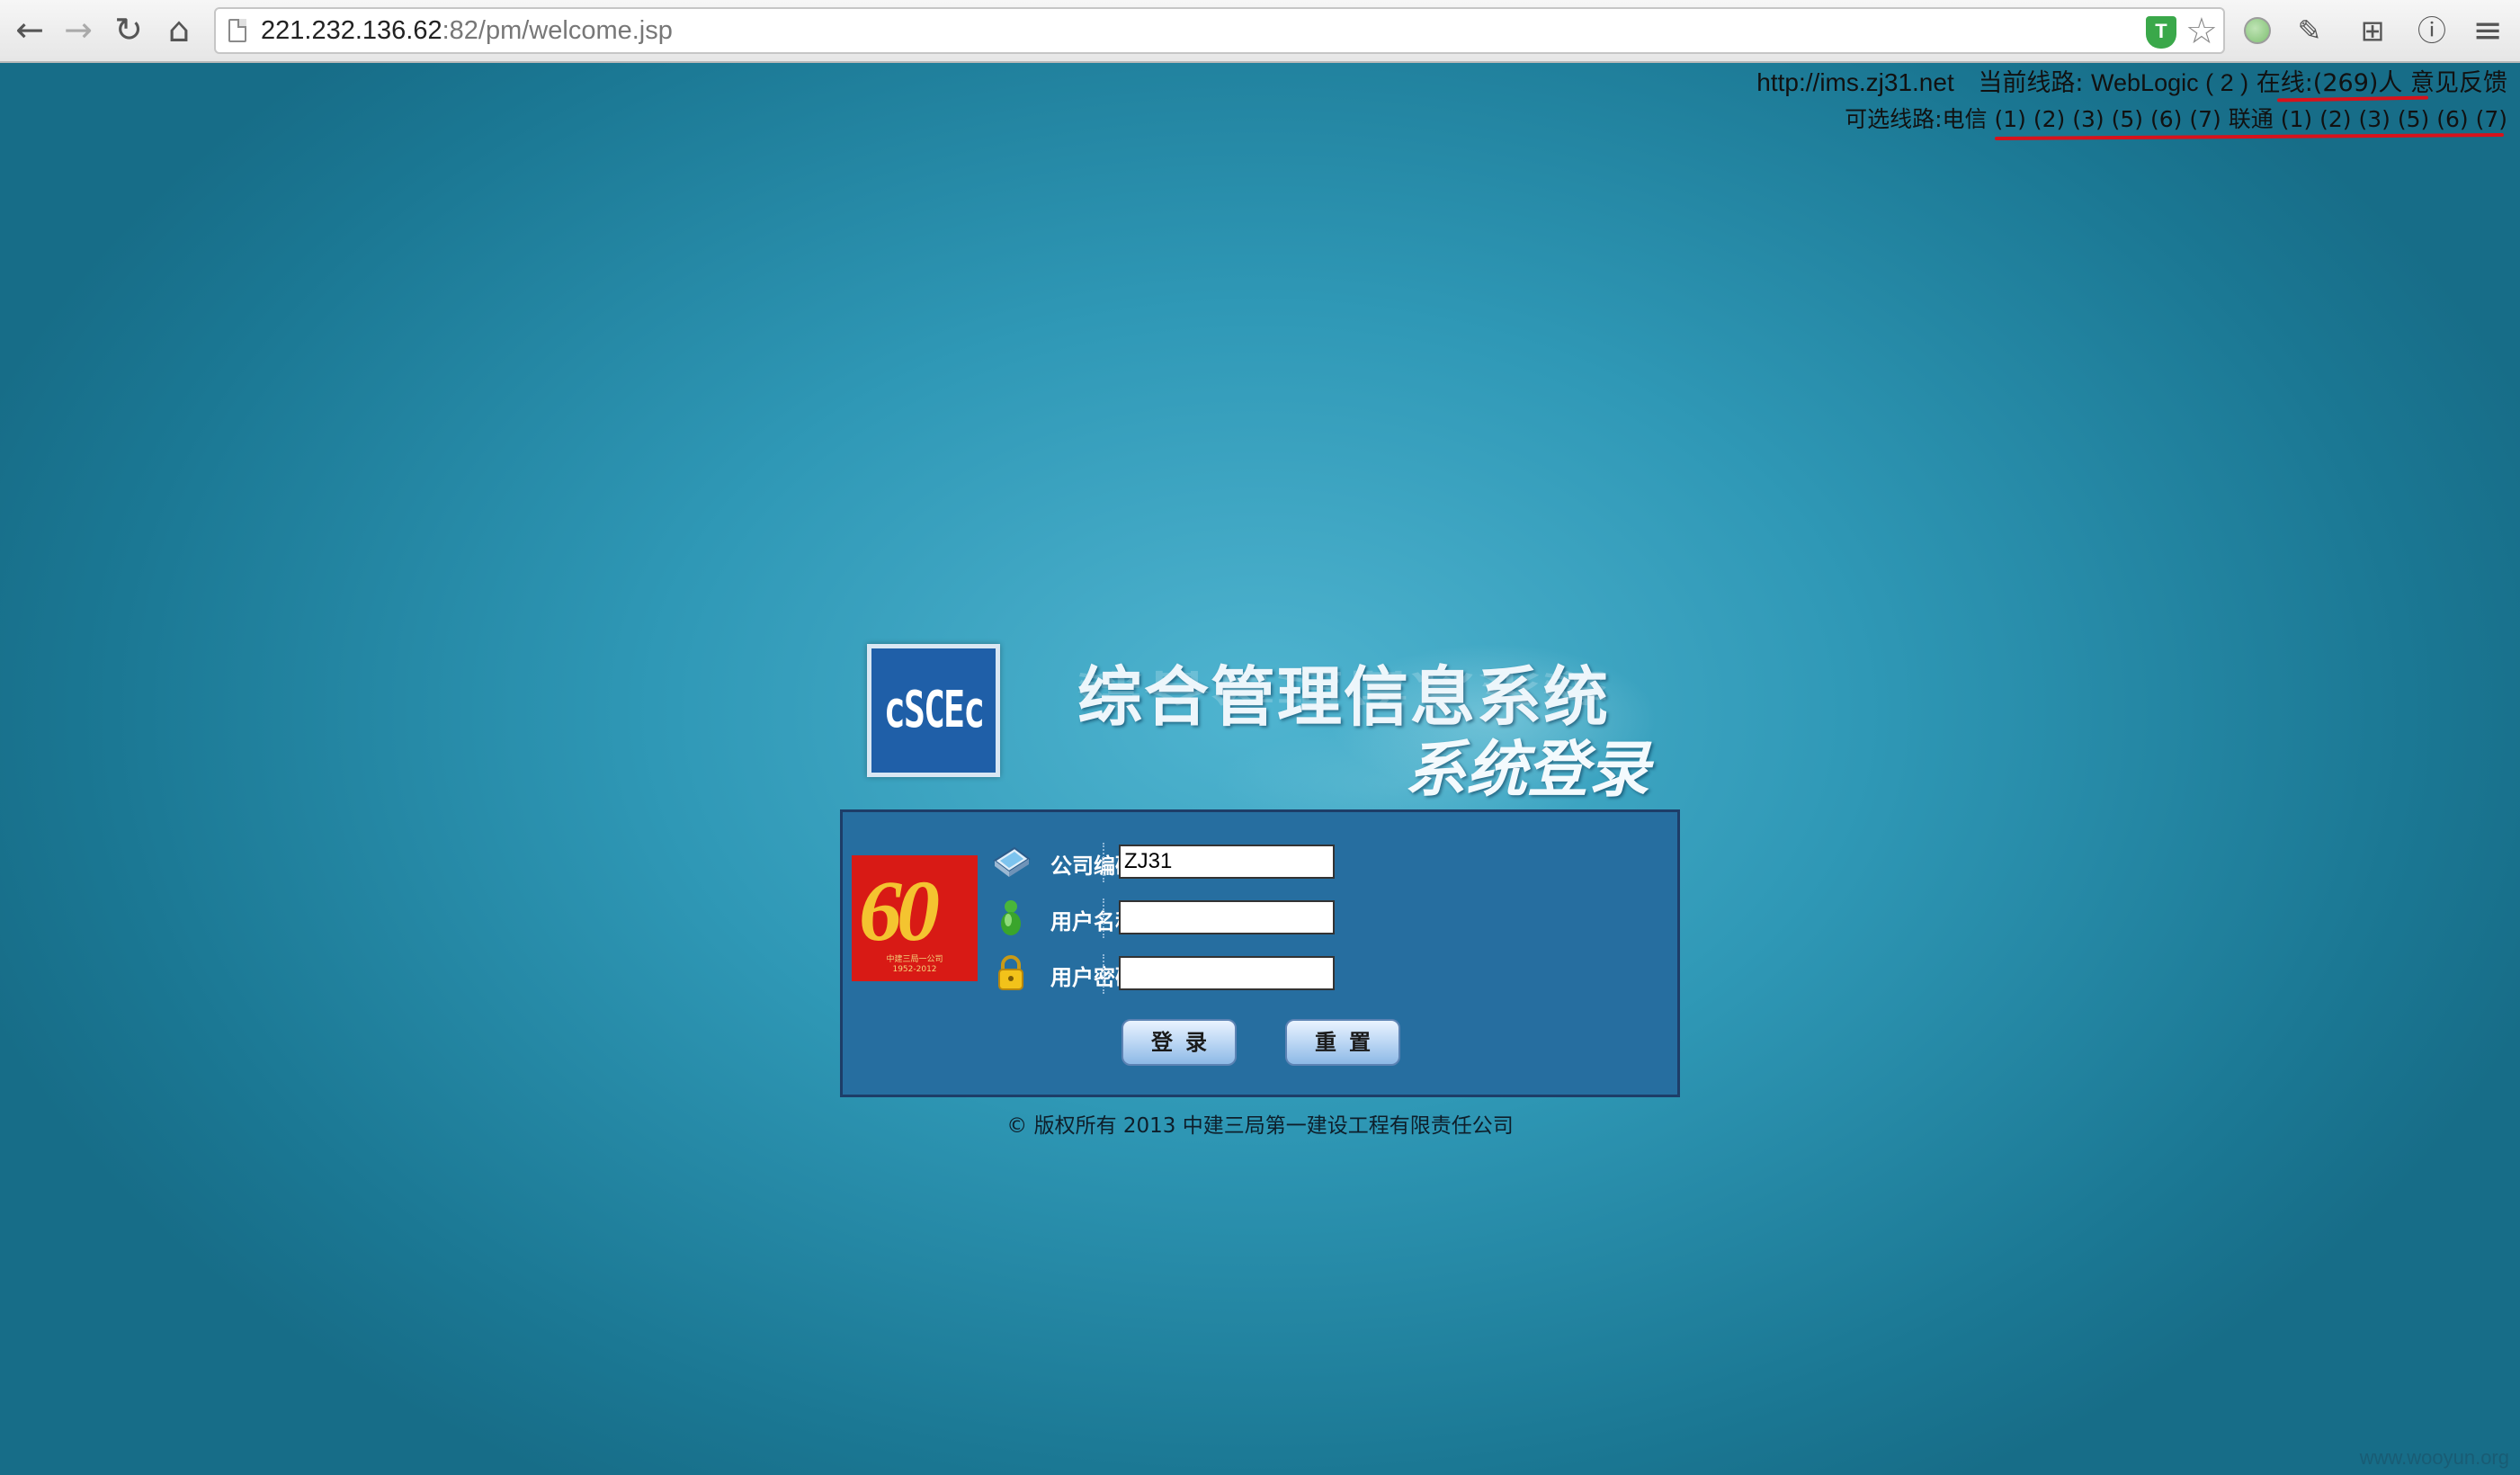  Describe the element at coordinates (2488, 31) in the screenshot. I see `menu-icon: ≡` at that location.